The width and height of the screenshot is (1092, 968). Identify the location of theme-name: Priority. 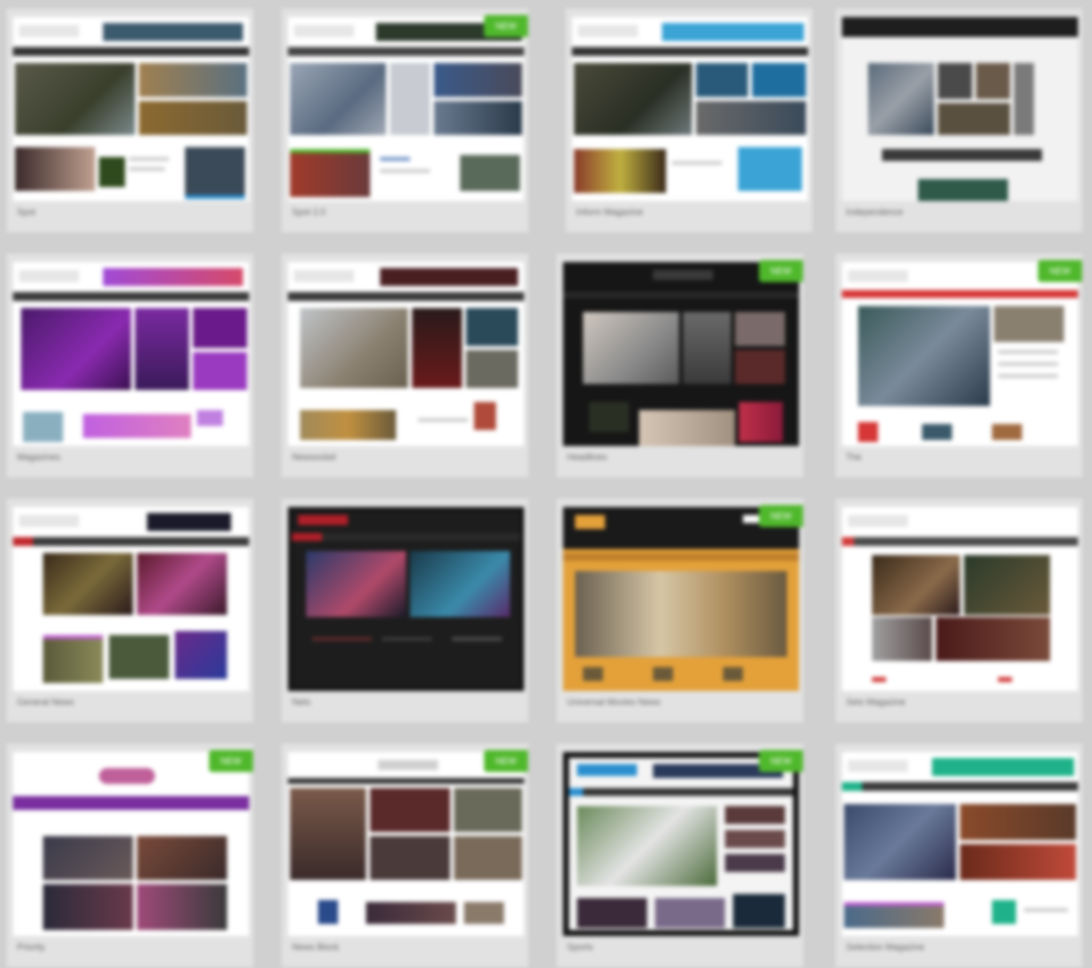
(31, 947).